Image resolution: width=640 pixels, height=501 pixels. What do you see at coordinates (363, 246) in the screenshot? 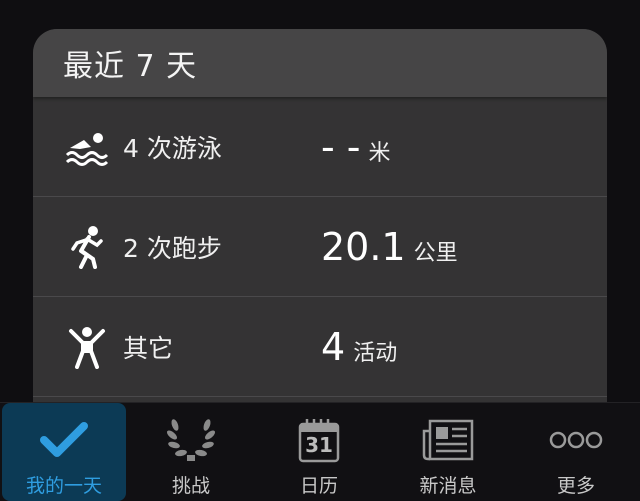
I see `run-distance: 20.1` at bounding box center [363, 246].